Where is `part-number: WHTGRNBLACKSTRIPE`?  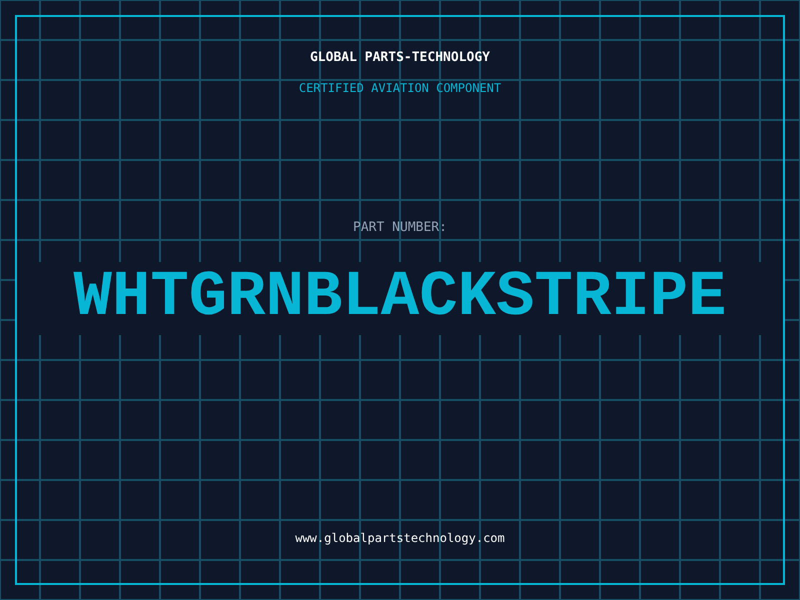
part-number: WHTGRNBLACKSTRIPE is located at coordinates (400, 298).